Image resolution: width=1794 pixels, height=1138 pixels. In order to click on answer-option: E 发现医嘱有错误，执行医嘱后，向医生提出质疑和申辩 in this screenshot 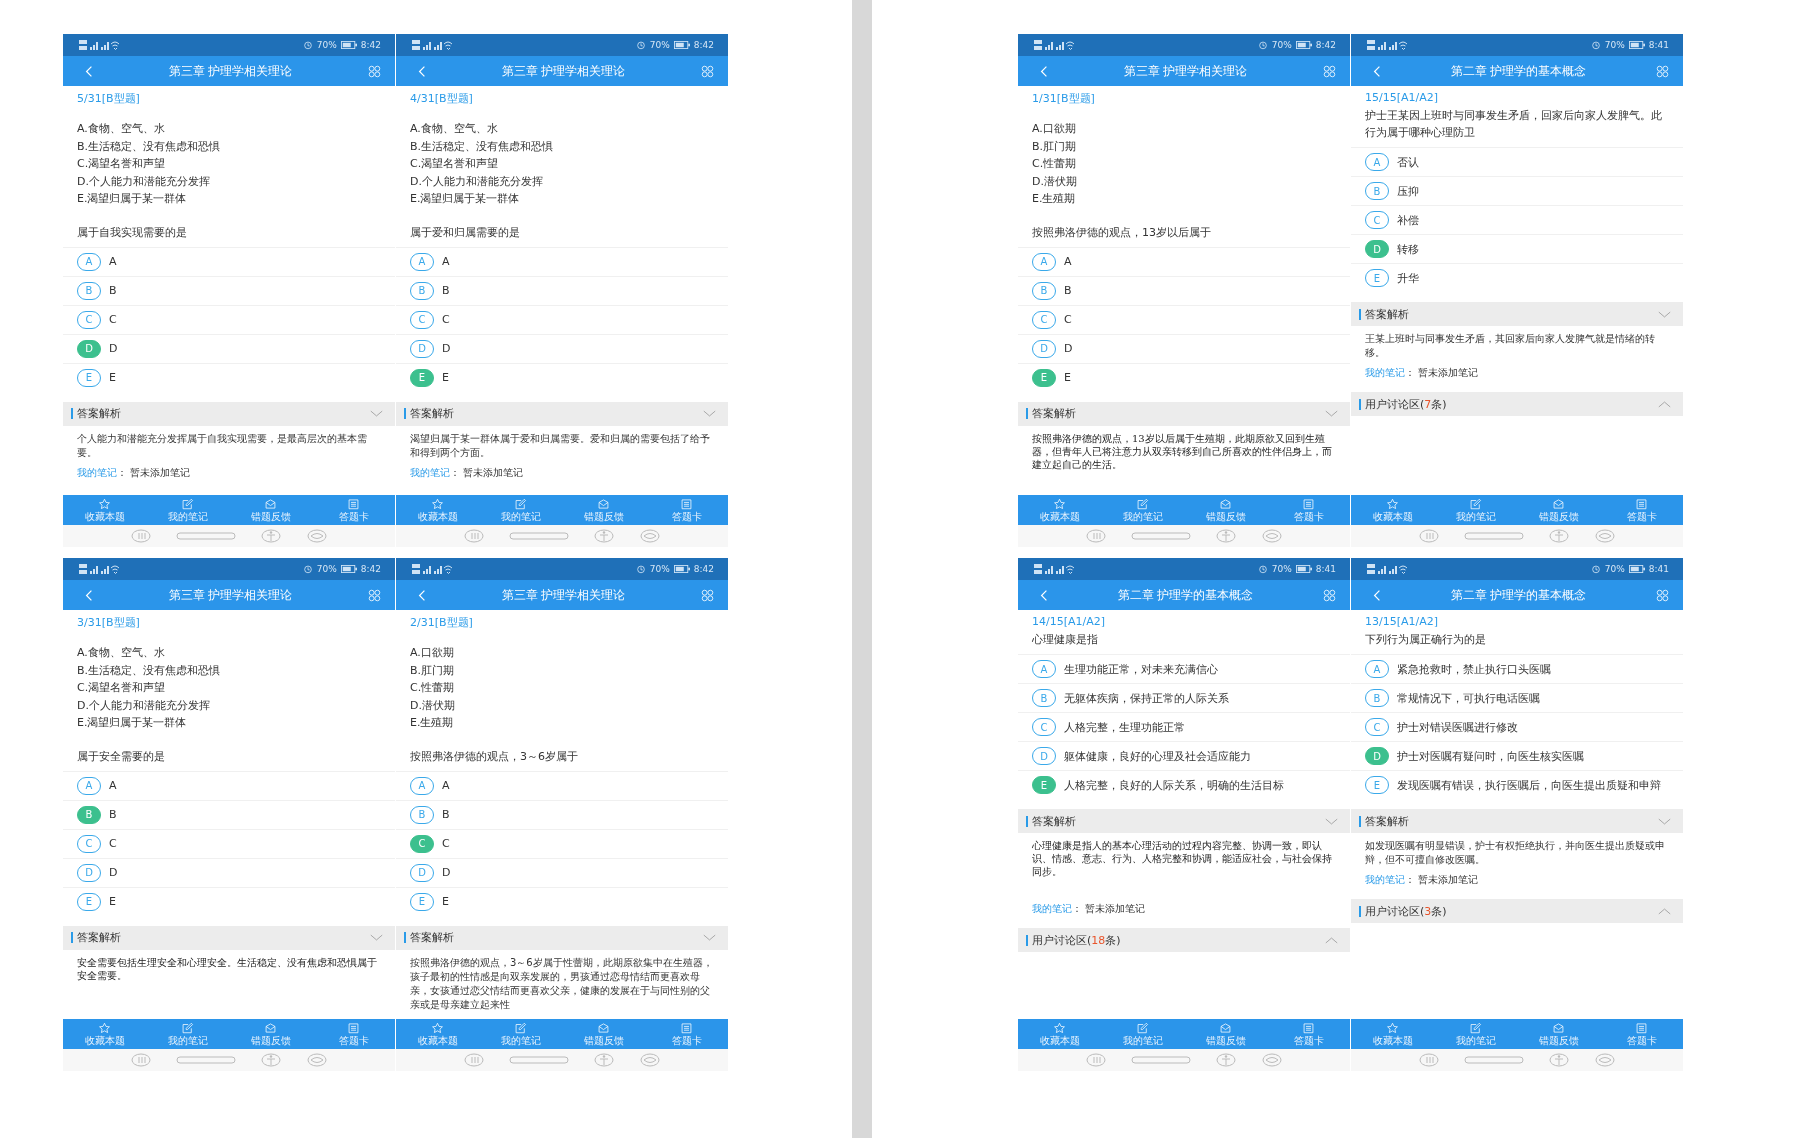, I will do `click(1517, 784)`.